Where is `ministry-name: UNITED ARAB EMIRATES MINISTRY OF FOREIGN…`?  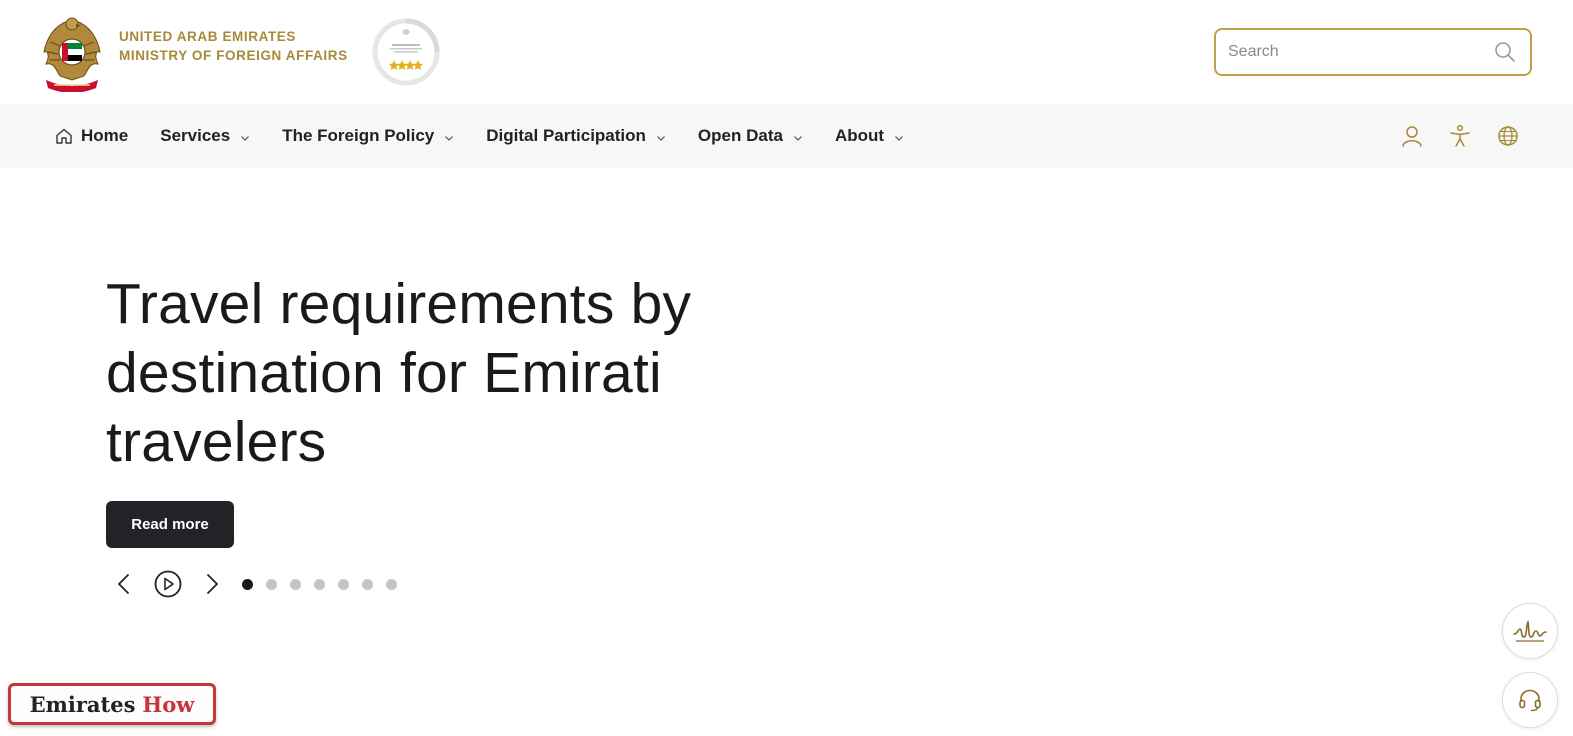
ministry-name: UNITED ARAB EMIRATES MINISTRY OF FOREIGN… is located at coordinates (233, 46).